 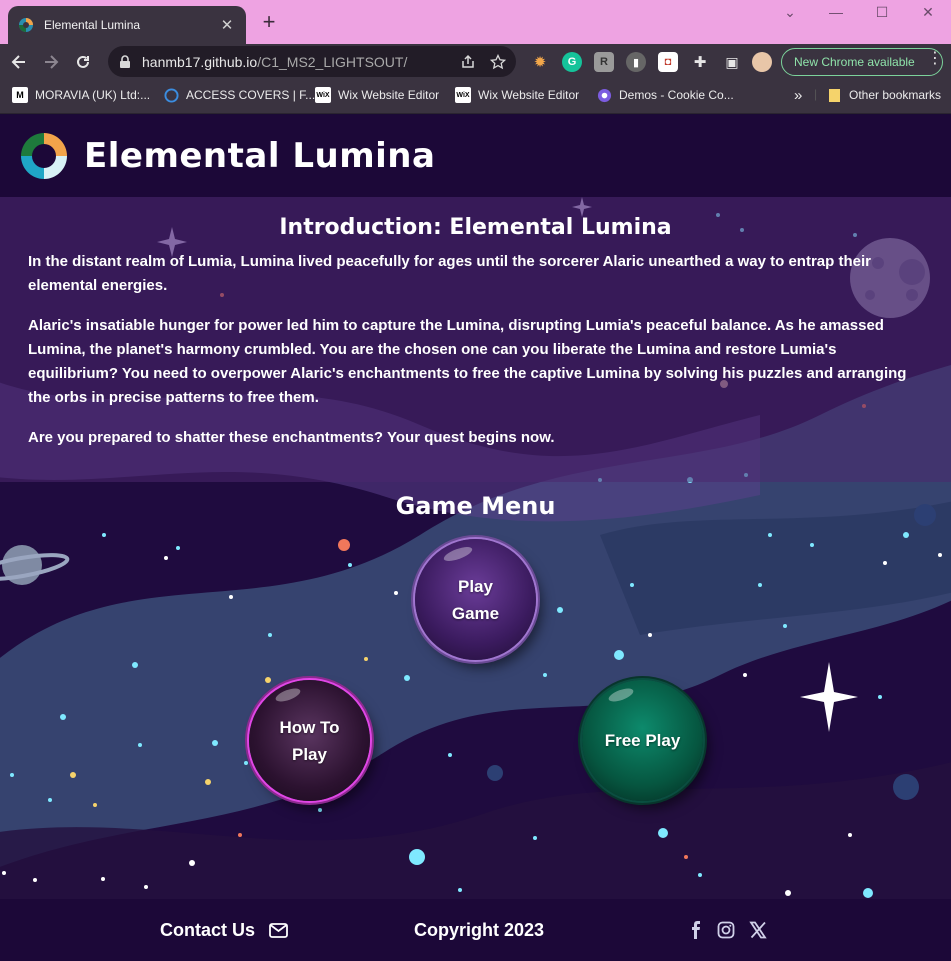 What do you see at coordinates (224, 930) in the screenshot?
I see `contact-us-link: Contact Us` at bounding box center [224, 930].